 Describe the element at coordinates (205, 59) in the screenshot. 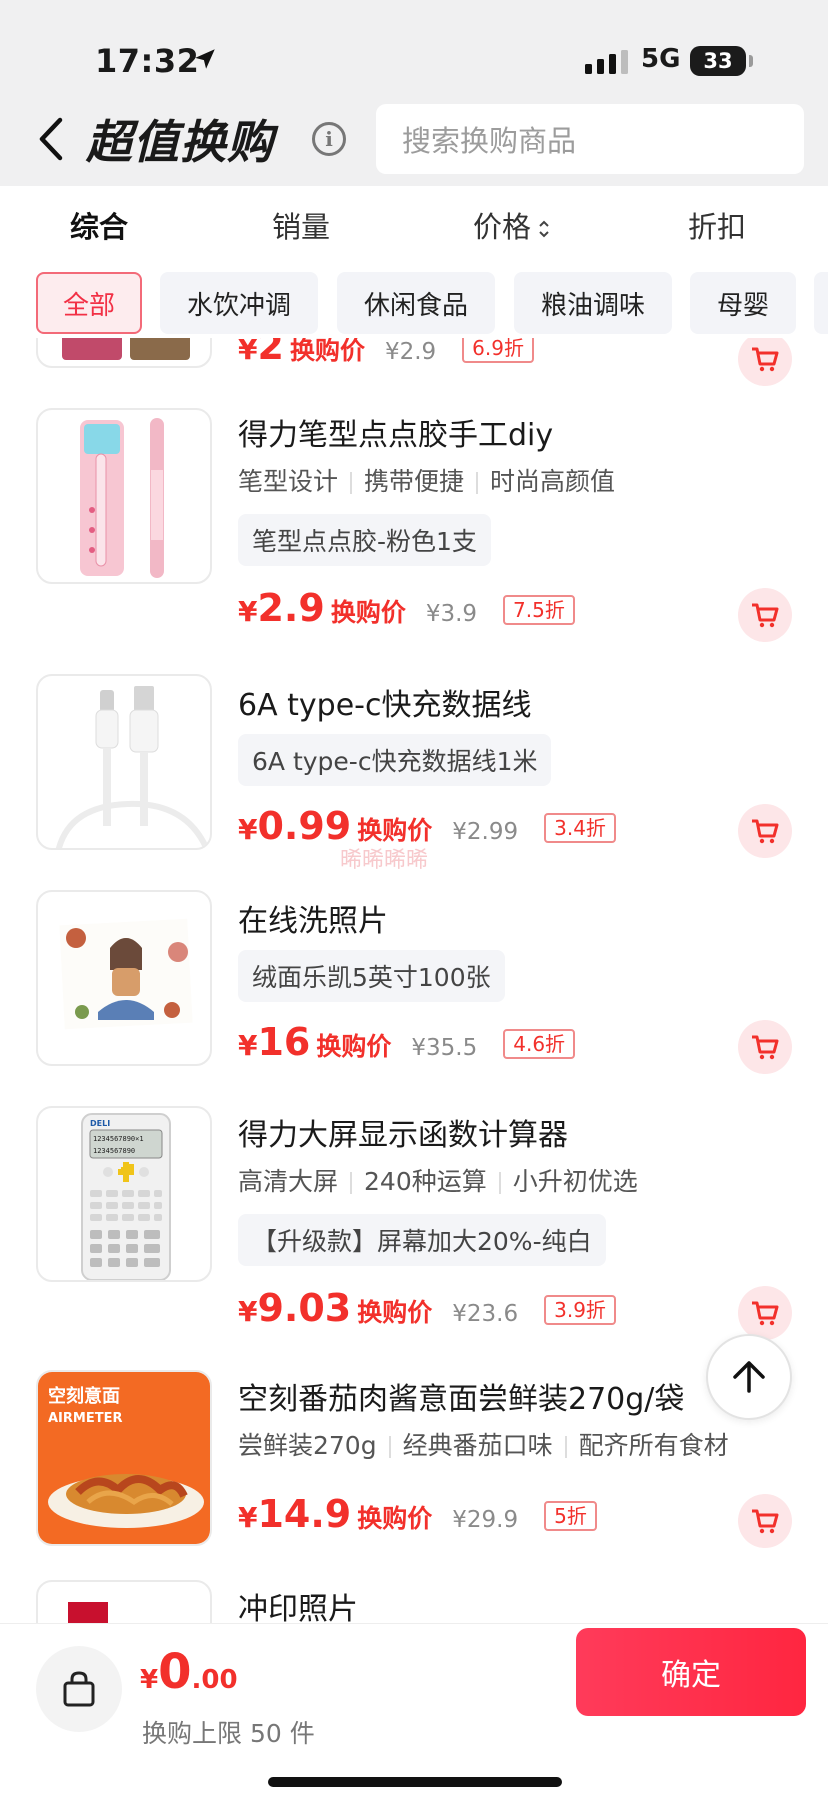

I see `location-arrow-icon` at that location.